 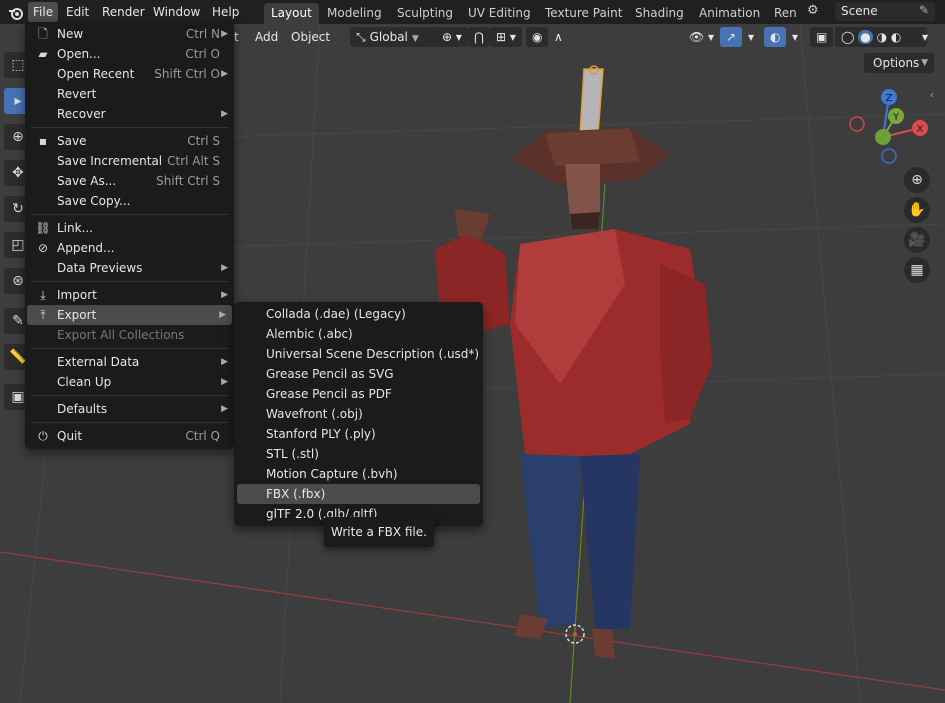 What do you see at coordinates (506, 37) in the screenshot?
I see `snap-target-button: ⊞ ▾` at bounding box center [506, 37].